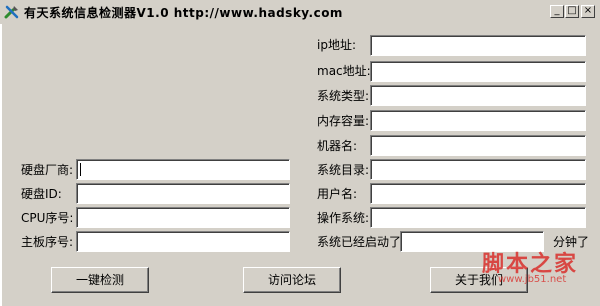 The width and height of the screenshot is (600, 306). Describe the element at coordinates (100, 280) in the screenshot. I see `detect-button: 一键检测` at that location.